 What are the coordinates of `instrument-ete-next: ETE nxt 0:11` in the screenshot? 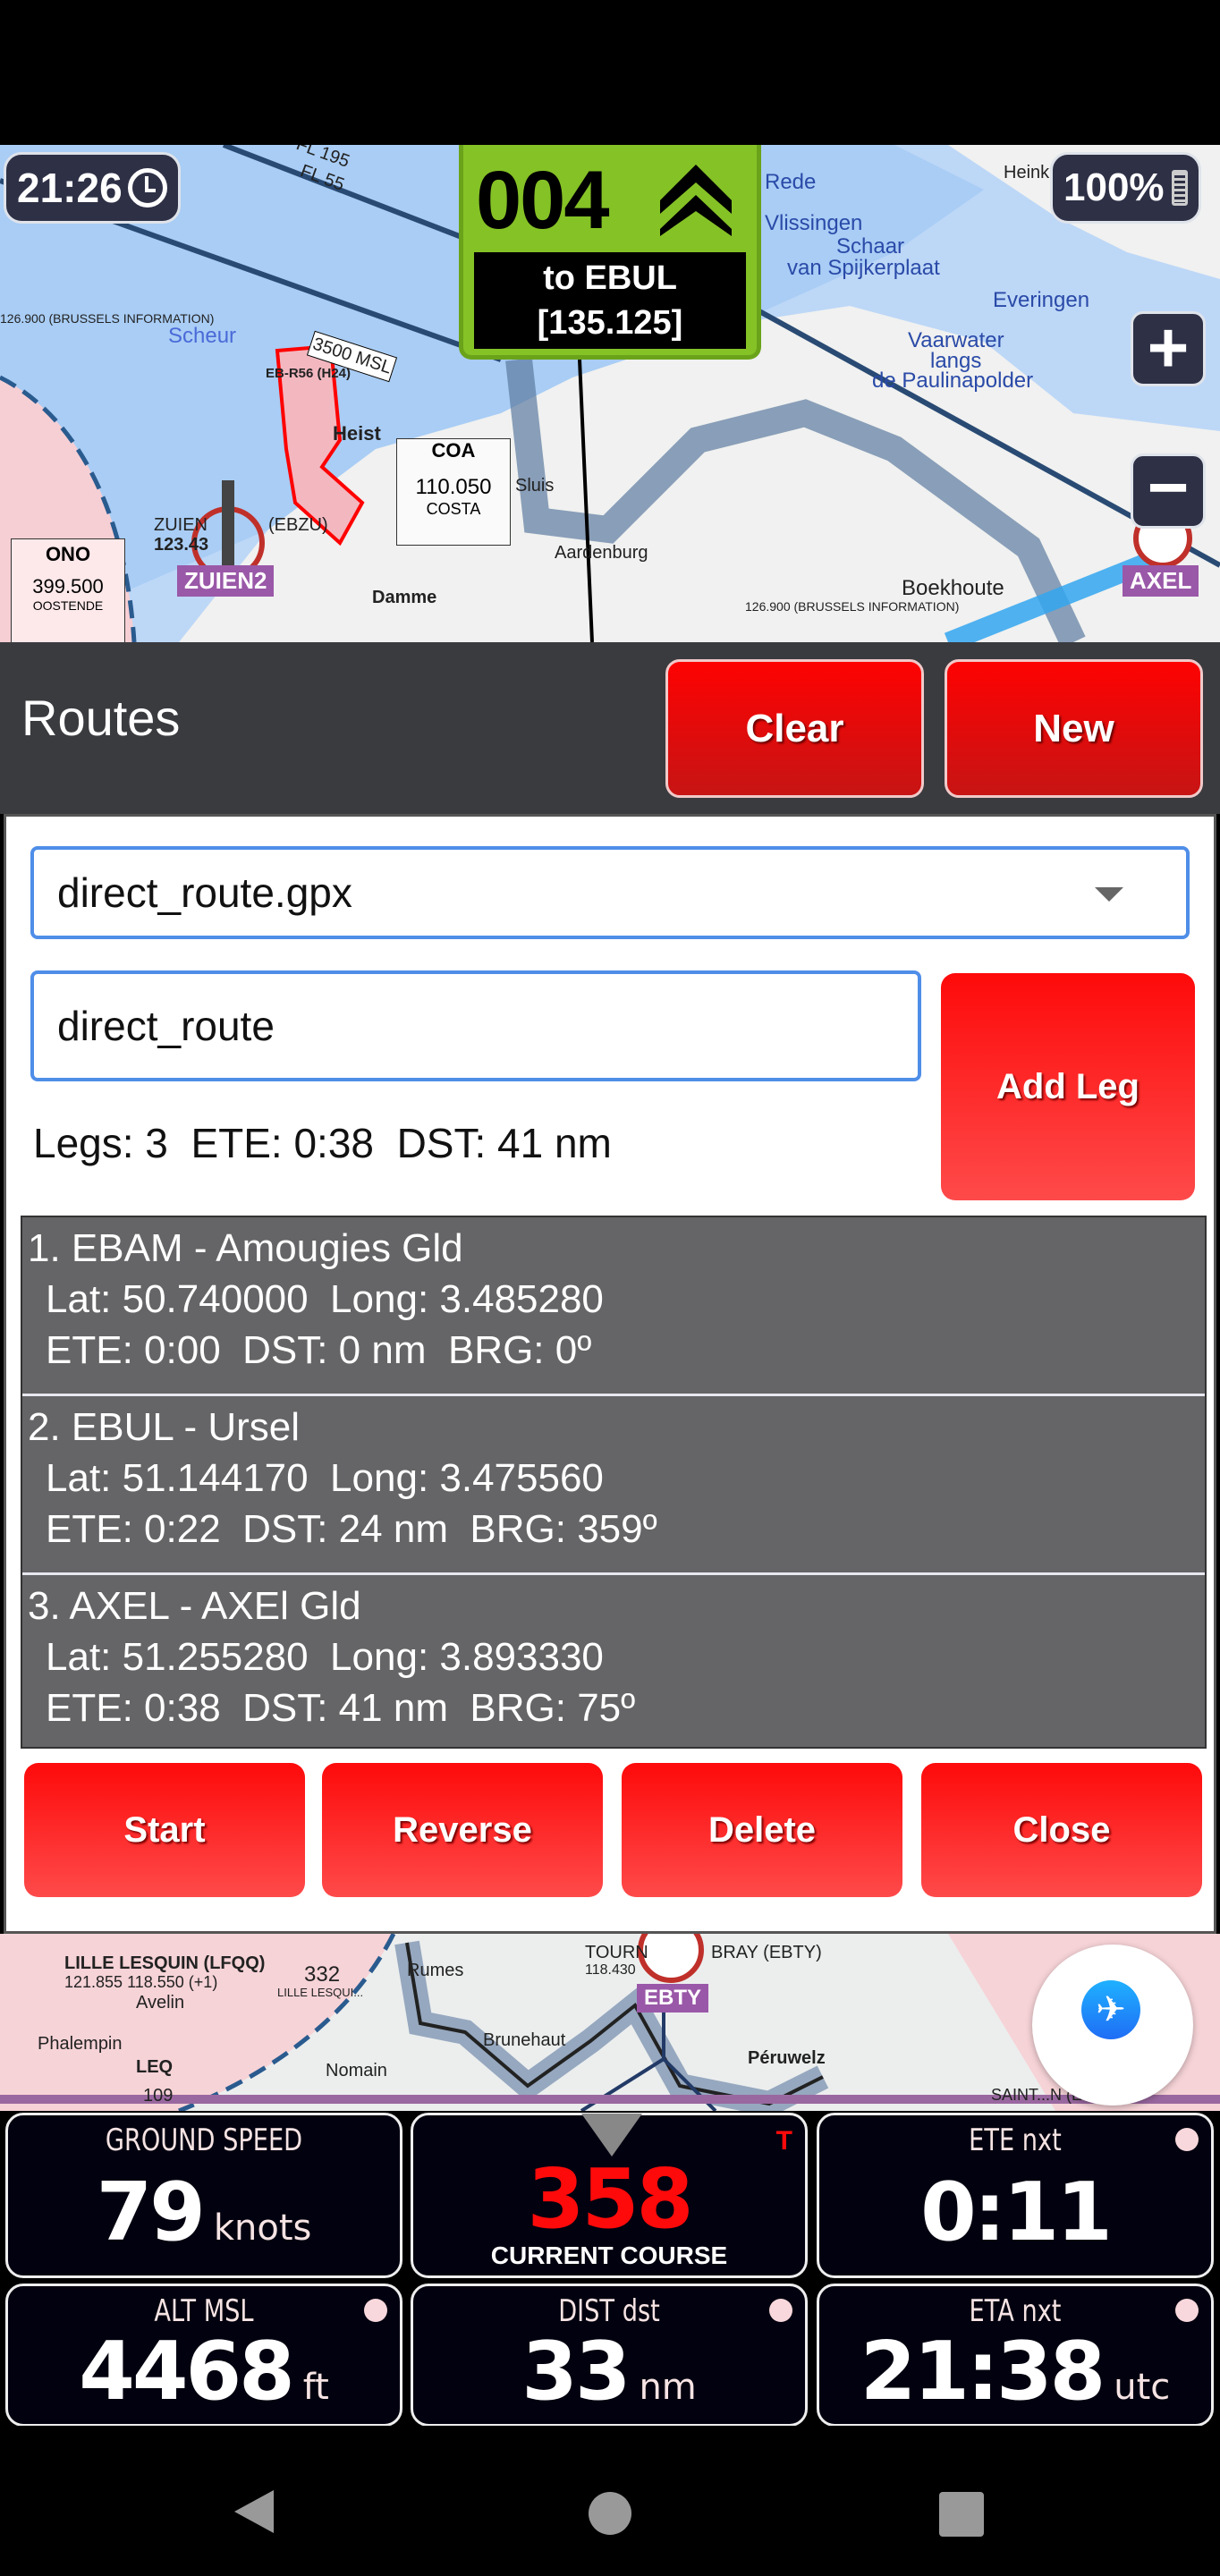 It's located at (1015, 2195).